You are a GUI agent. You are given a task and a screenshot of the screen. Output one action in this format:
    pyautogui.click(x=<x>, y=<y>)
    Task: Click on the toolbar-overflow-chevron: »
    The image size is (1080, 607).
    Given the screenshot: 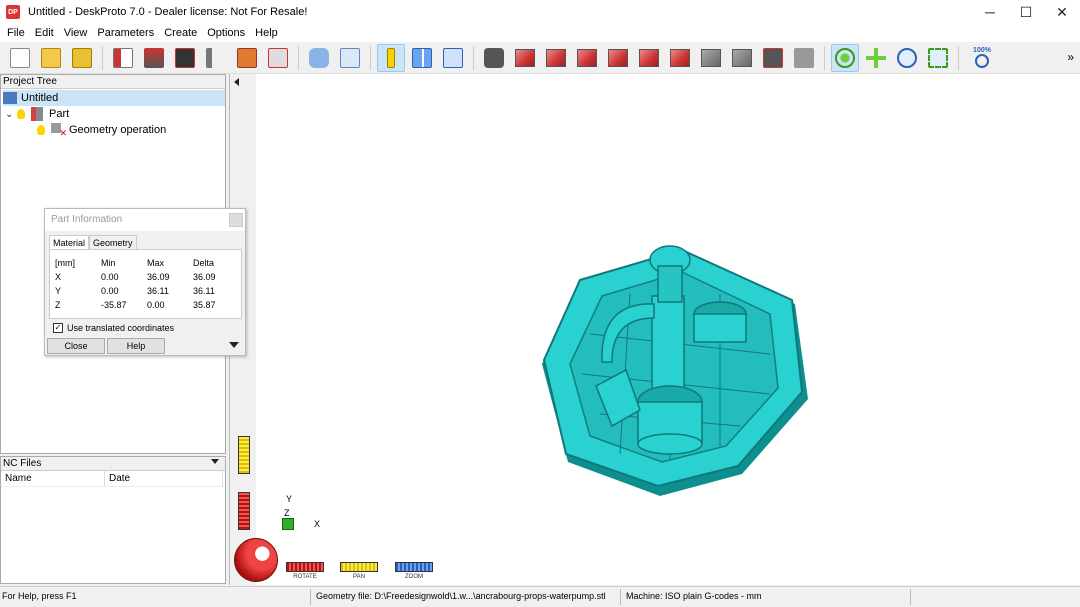 What is the action you would take?
    pyautogui.click(x=1070, y=57)
    